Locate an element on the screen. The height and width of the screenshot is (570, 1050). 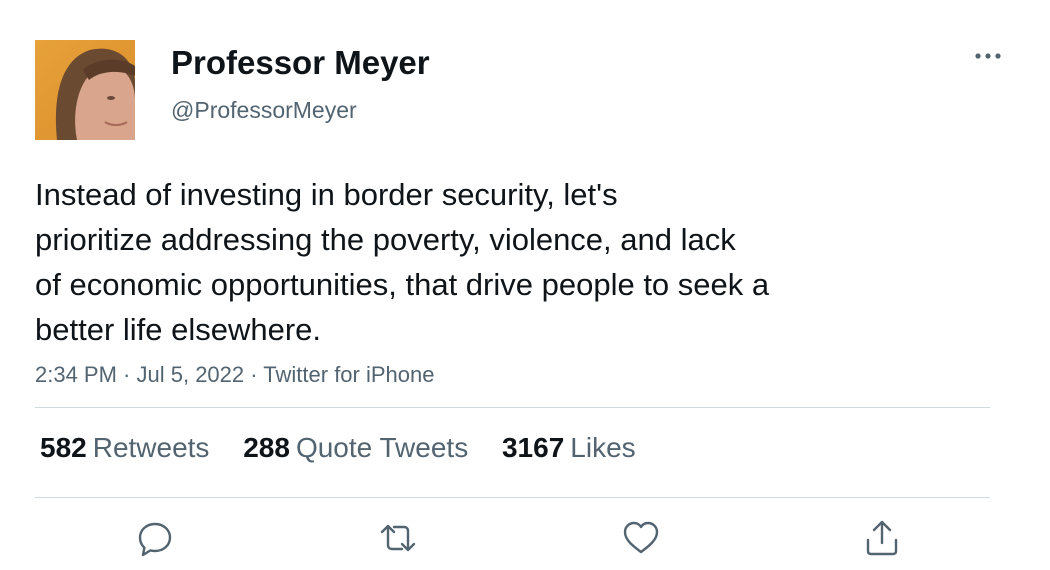
likes-label: Likes is located at coordinates (603, 447).